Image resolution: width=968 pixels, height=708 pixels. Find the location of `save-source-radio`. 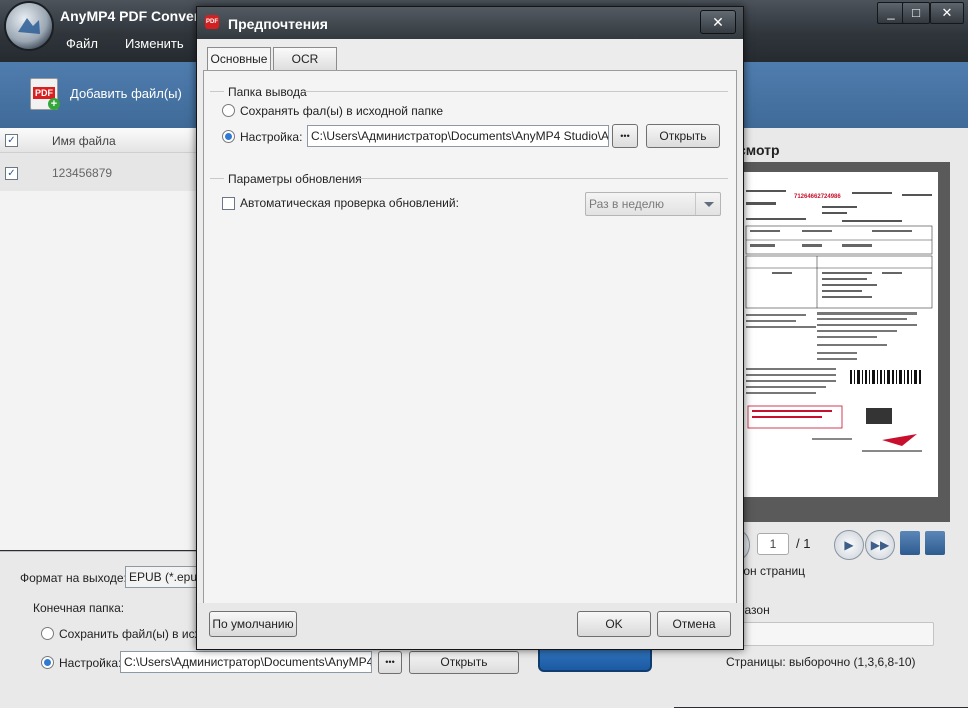

save-source-radio is located at coordinates (47, 633).